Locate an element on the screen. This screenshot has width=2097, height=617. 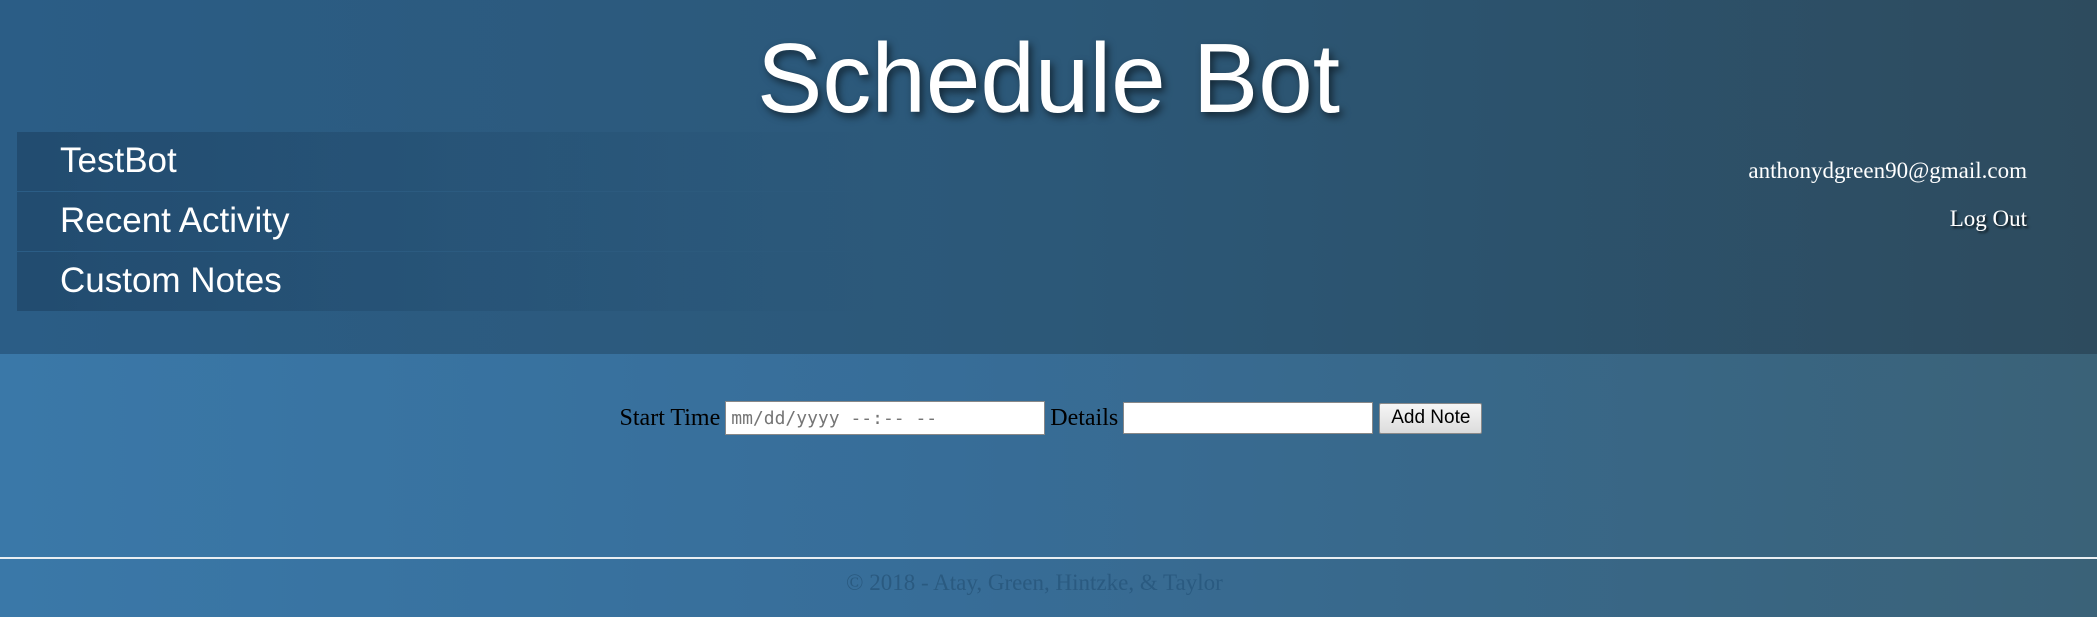
nav-item-recent-activity: Recent Activity is located at coordinates (447, 221).